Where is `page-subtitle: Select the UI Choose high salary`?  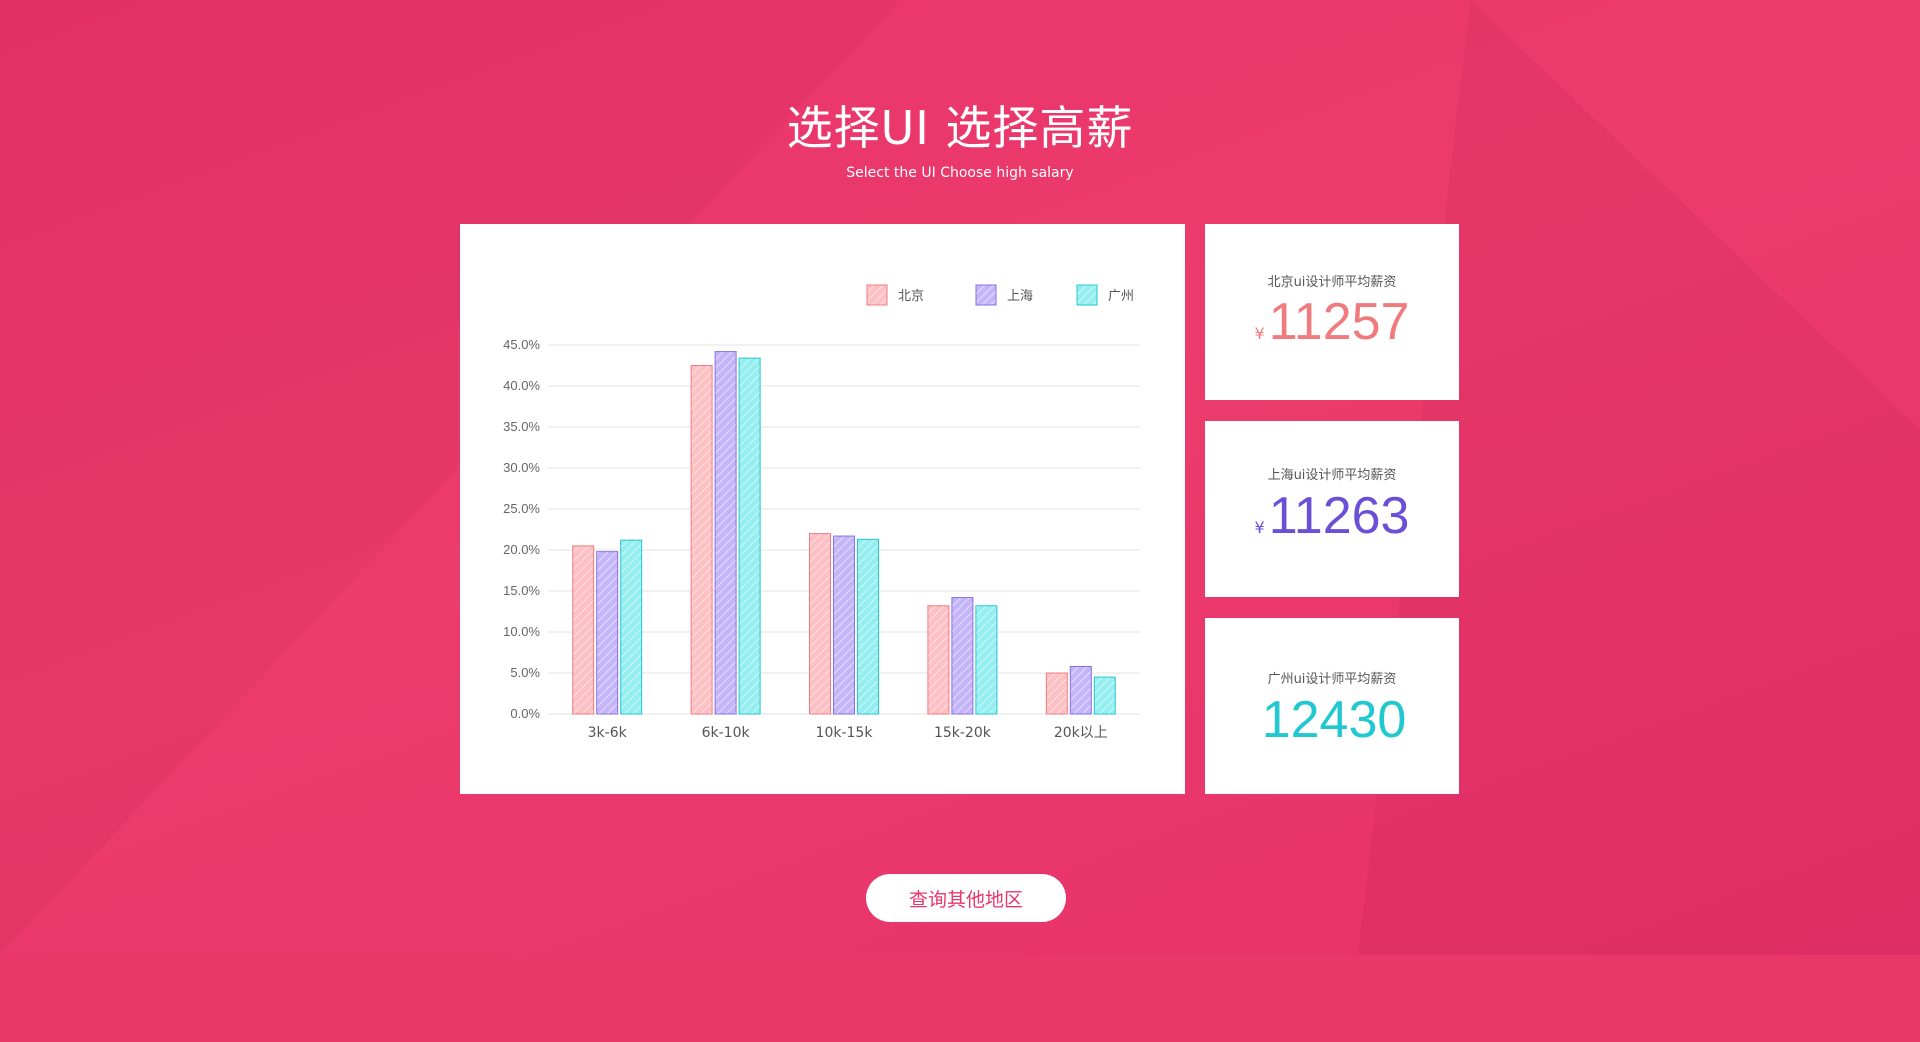 page-subtitle: Select the UI Choose high salary is located at coordinates (960, 173).